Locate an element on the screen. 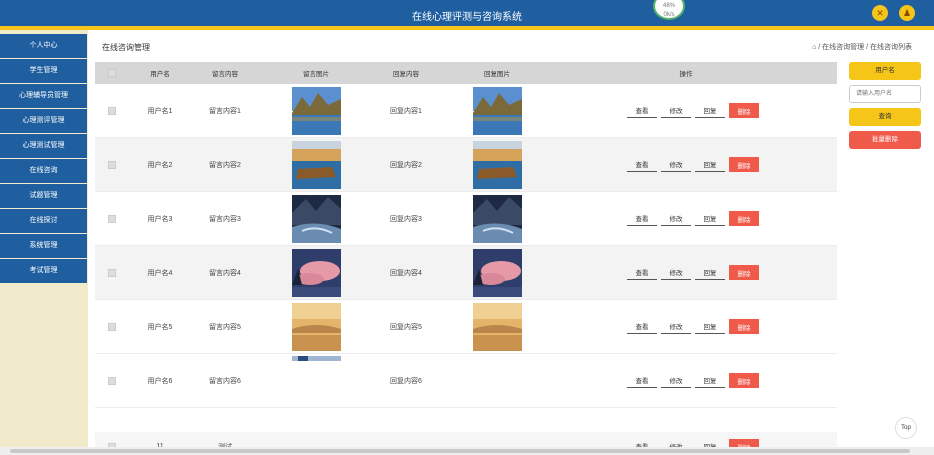  cell-message: 留言内容6 is located at coordinates (225, 381).